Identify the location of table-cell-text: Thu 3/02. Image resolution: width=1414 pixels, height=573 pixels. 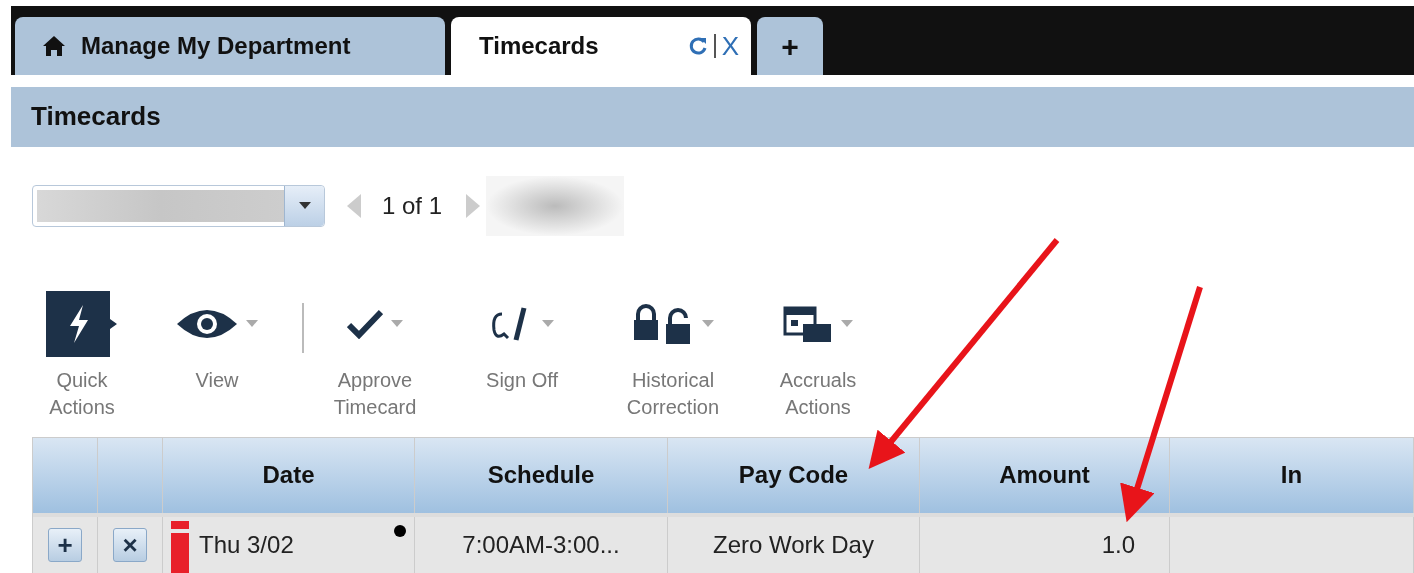
(246, 545).